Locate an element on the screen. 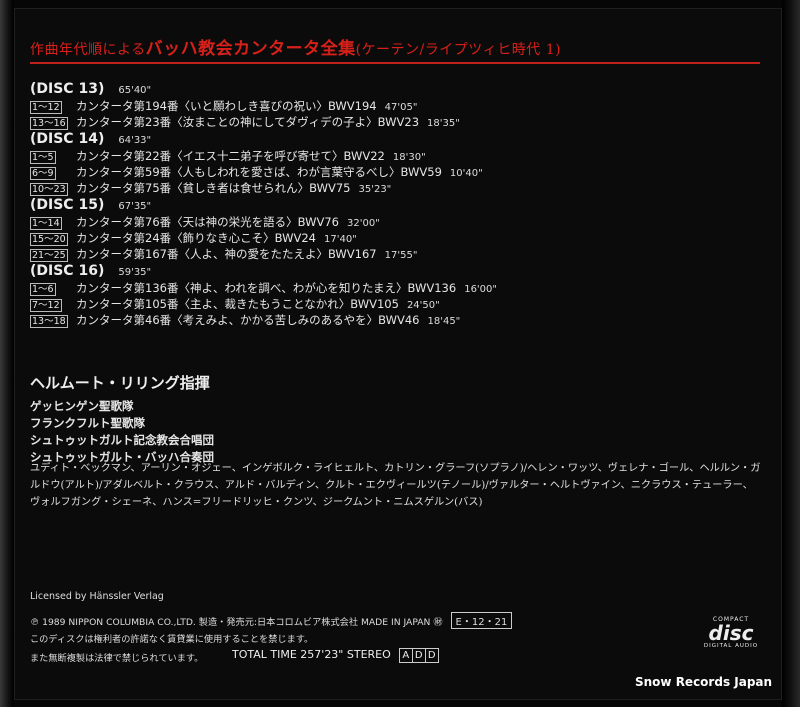  track-title: カンタータ第23番〈汝まことの神にしてダヴィデの子よ〉BWV23 is located at coordinates (248, 122).